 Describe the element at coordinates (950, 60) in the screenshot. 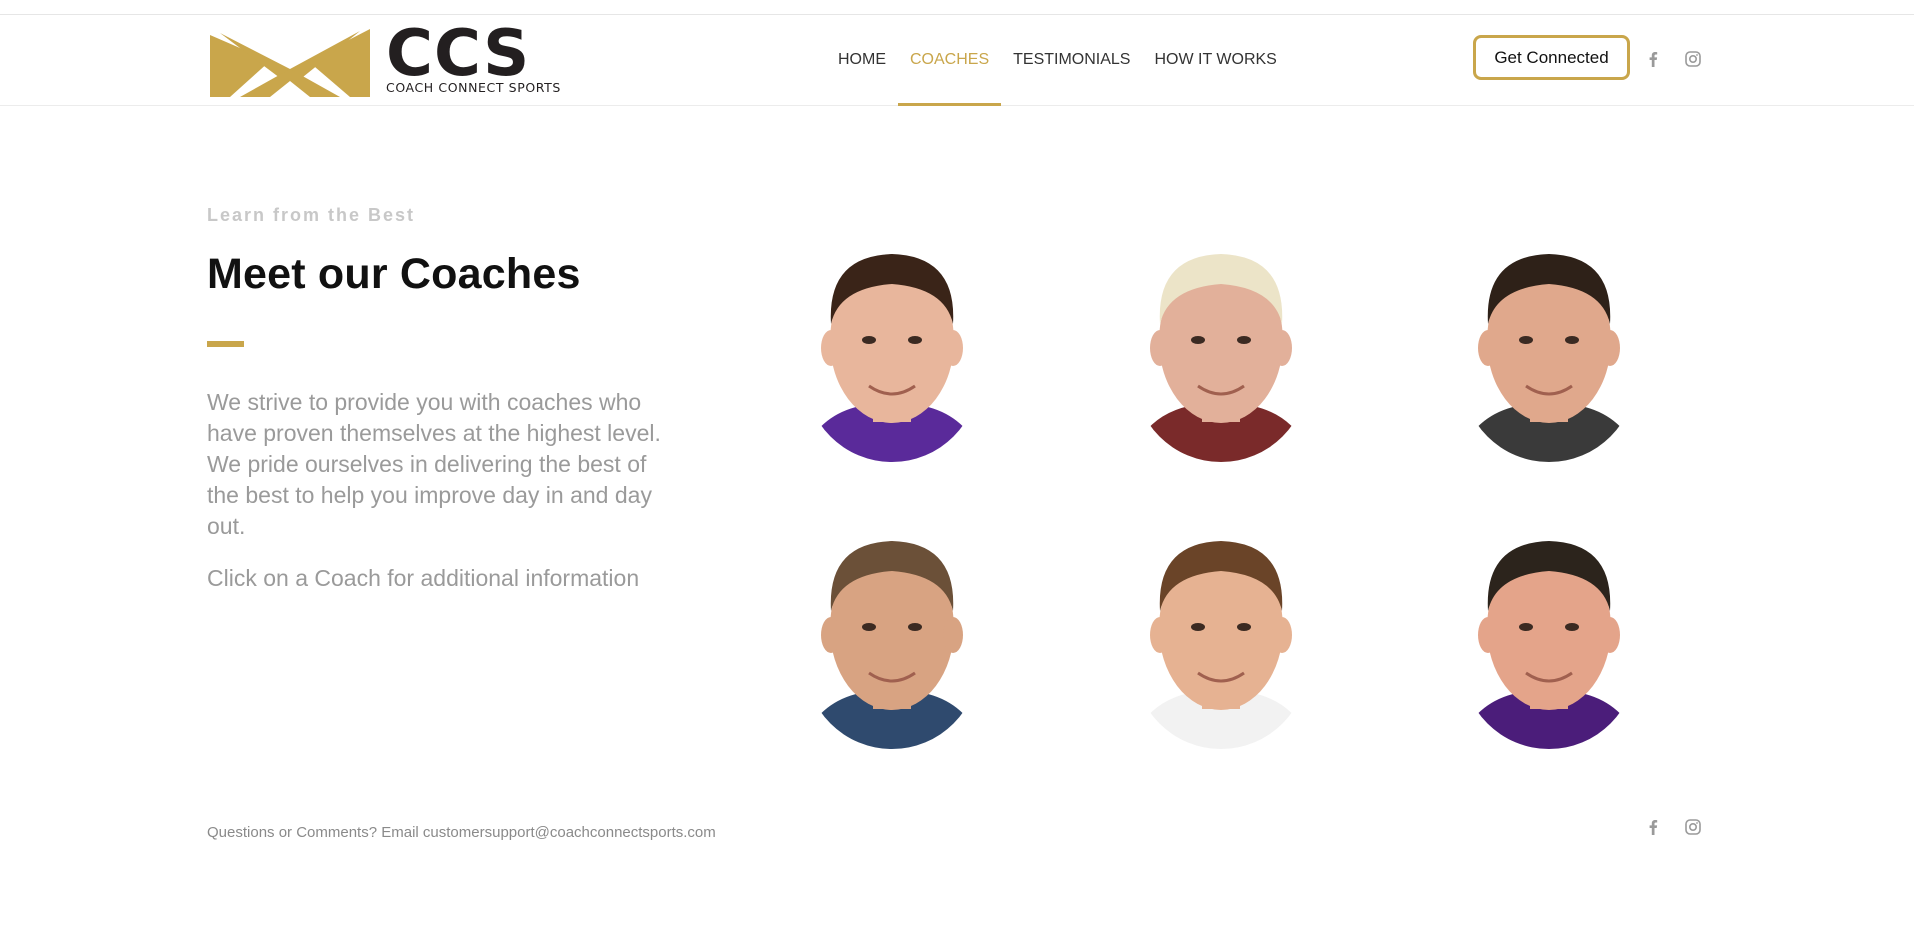

I see `nav-coaches: COACHES` at that location.